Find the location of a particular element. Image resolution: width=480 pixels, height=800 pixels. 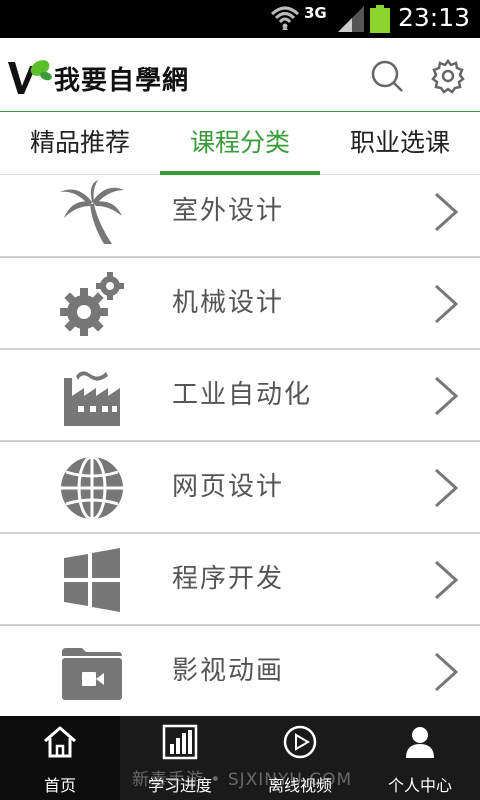

bar-chart-icon is located at coordinates (180, 742).